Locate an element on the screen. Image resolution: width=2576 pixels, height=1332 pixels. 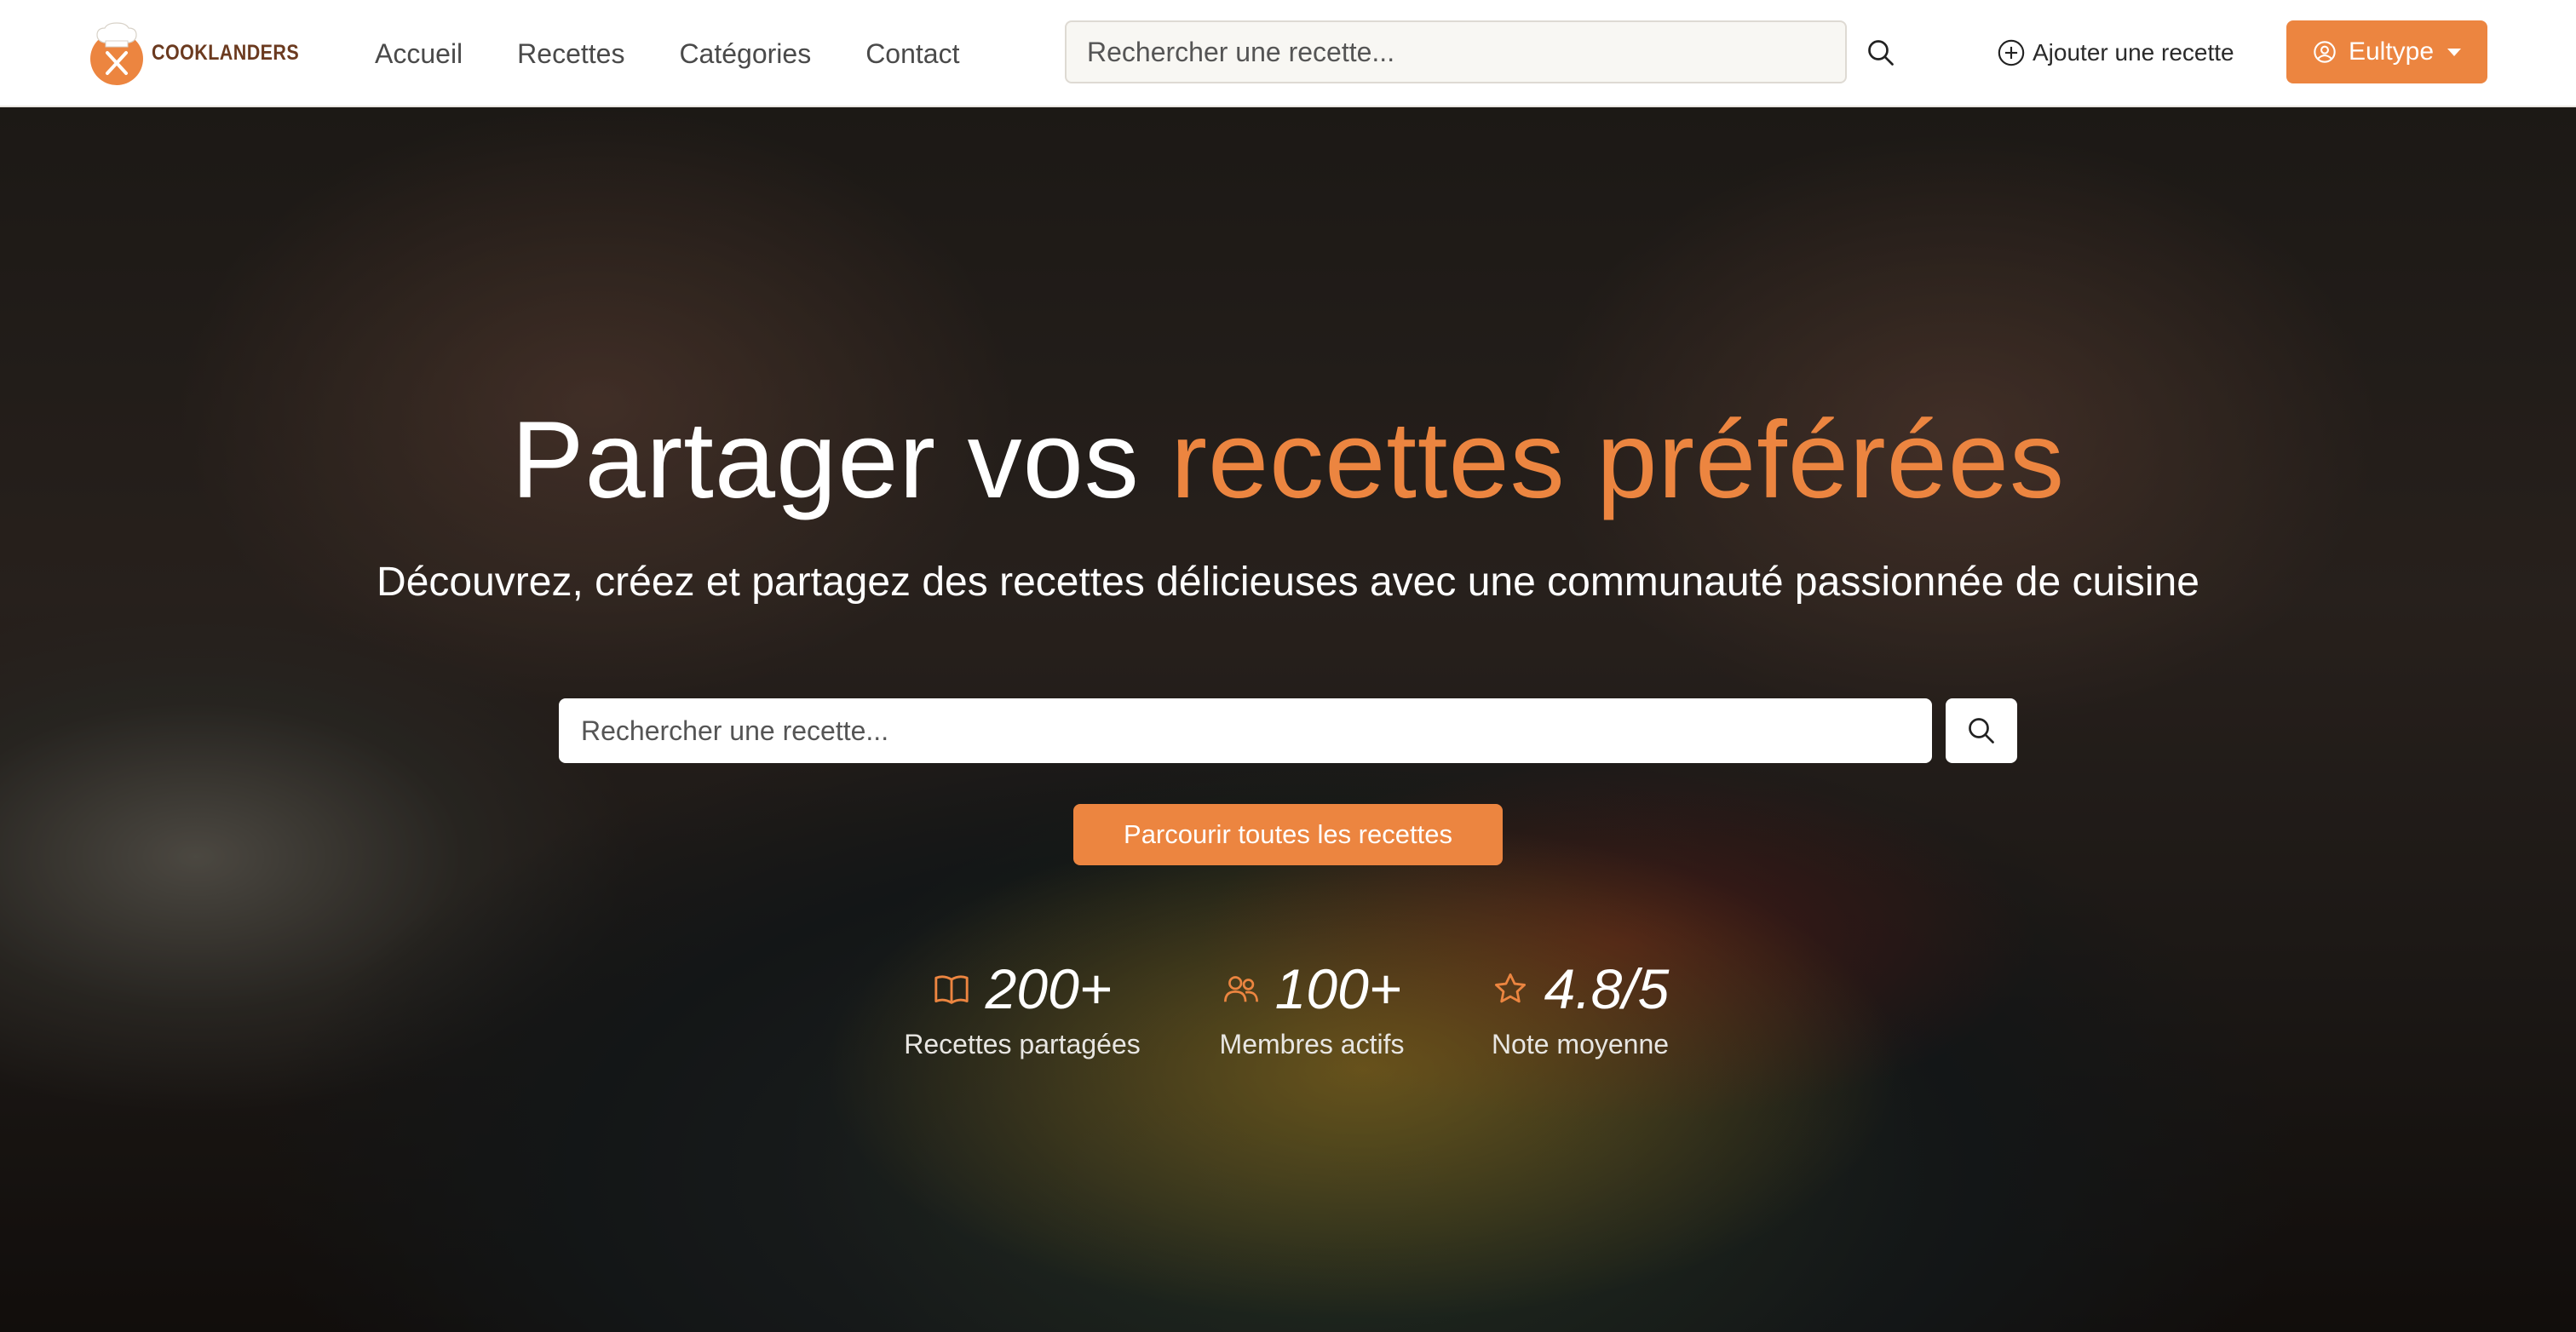
stat-recipes: 200+ Recettes partagées is located at coordinates (1022, 1005).